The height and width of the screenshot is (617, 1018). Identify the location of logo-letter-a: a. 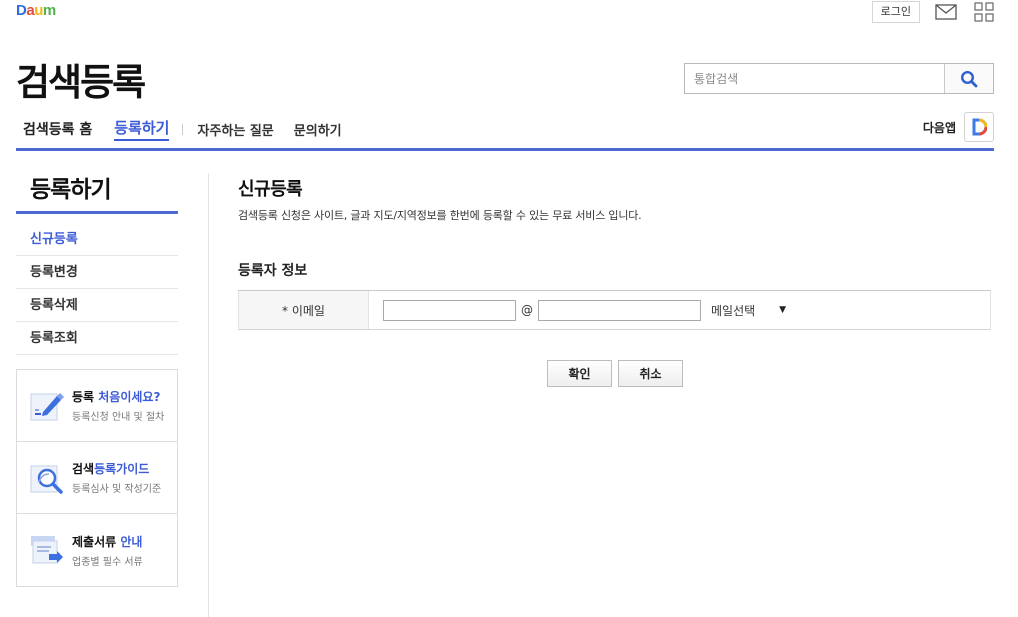
(30, 10).